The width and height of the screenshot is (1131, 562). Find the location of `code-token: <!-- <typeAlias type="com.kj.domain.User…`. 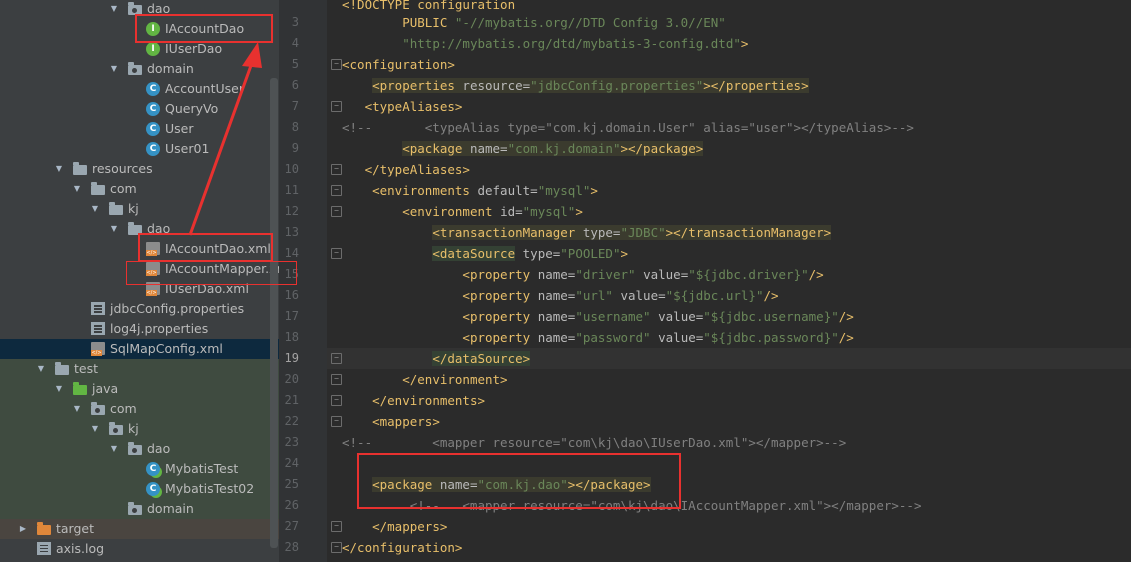

code-token: <!-- <typeAlias type="com.kj.domain.User… is located at coordinates (628, 127).